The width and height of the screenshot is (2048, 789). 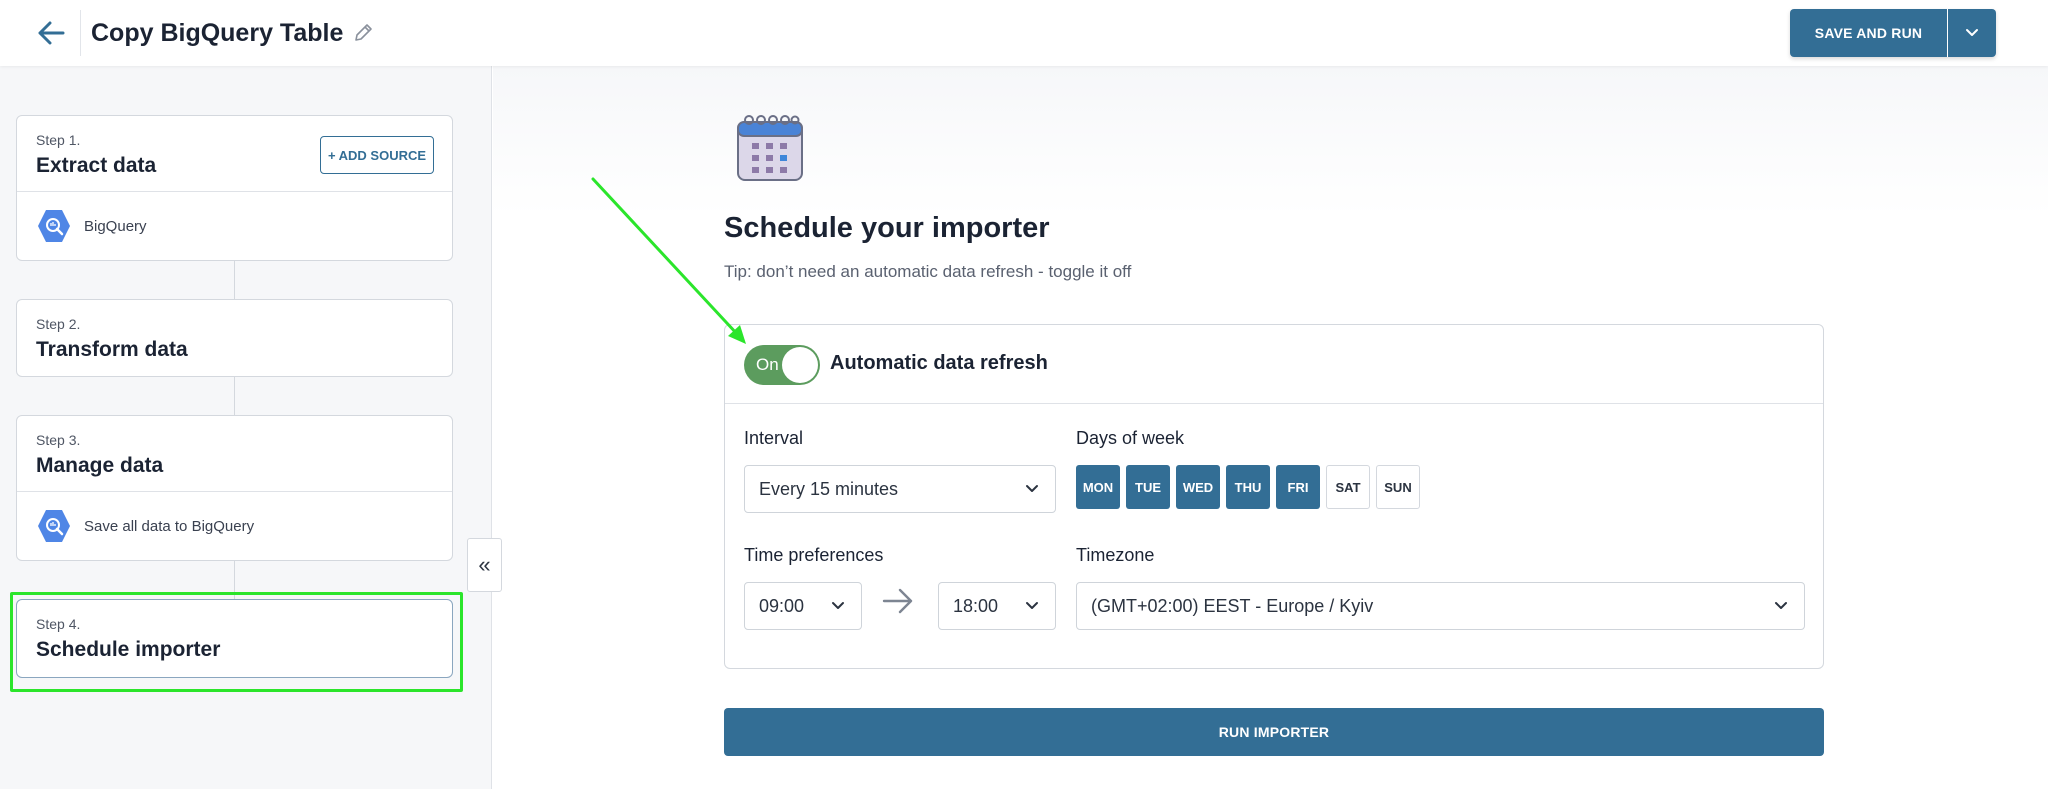 I want to click on toggle-knob, so click(x=800, y=365).